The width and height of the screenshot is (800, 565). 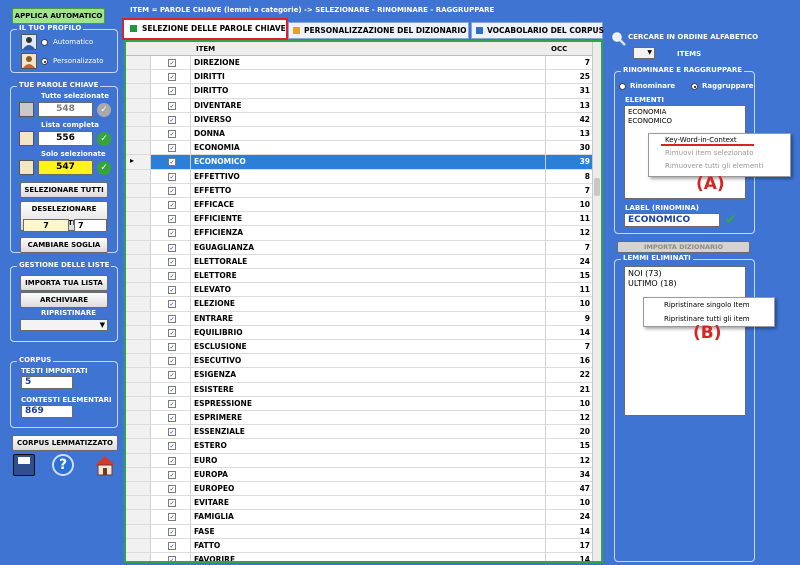 What do you see at coordinates (360, 63) in the screenshot?
I see `table-row: ✓ DIREZIONE 7` at bounding box center [360, 63].